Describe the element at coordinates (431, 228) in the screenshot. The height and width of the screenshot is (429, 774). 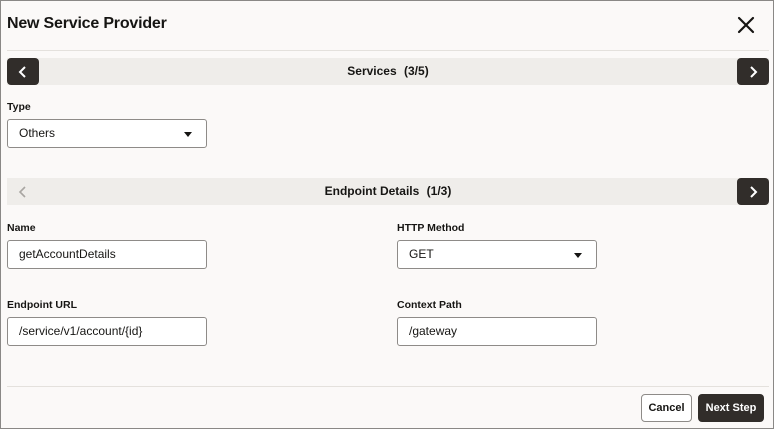
I see `http-method-label: HTTP Method` at that location.